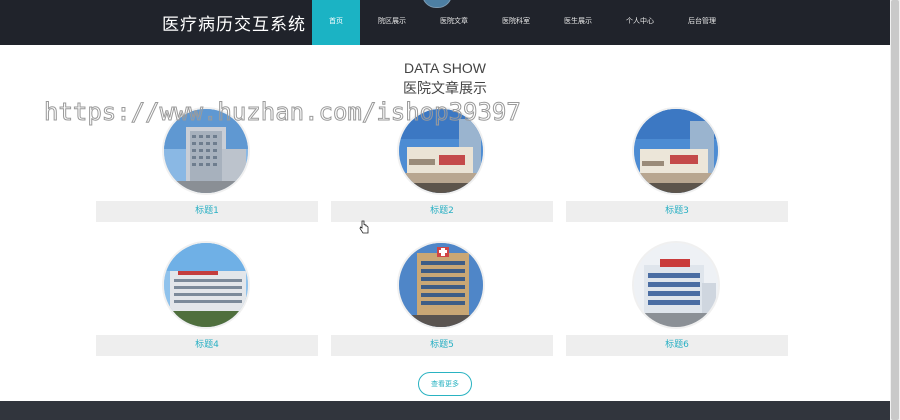 This screenshot has height=420, width=900. What do you see at coordinates (207, 345) in the screenshot?
I see `card-title: 标题4` at bounding box center [207, 345].